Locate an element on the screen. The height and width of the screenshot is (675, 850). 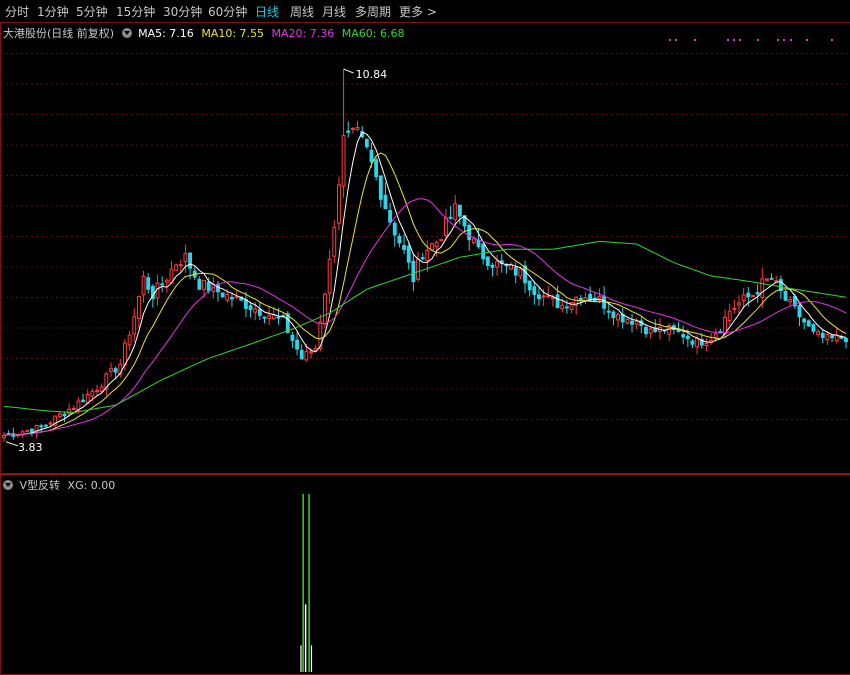
high-label: 10.84 is located at coordinates (372, 74).